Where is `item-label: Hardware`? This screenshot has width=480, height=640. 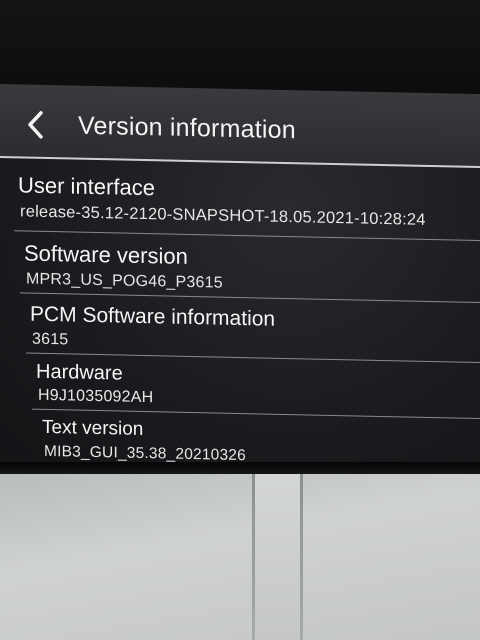
item-label: Hardware is located at coordinates (79, 372).